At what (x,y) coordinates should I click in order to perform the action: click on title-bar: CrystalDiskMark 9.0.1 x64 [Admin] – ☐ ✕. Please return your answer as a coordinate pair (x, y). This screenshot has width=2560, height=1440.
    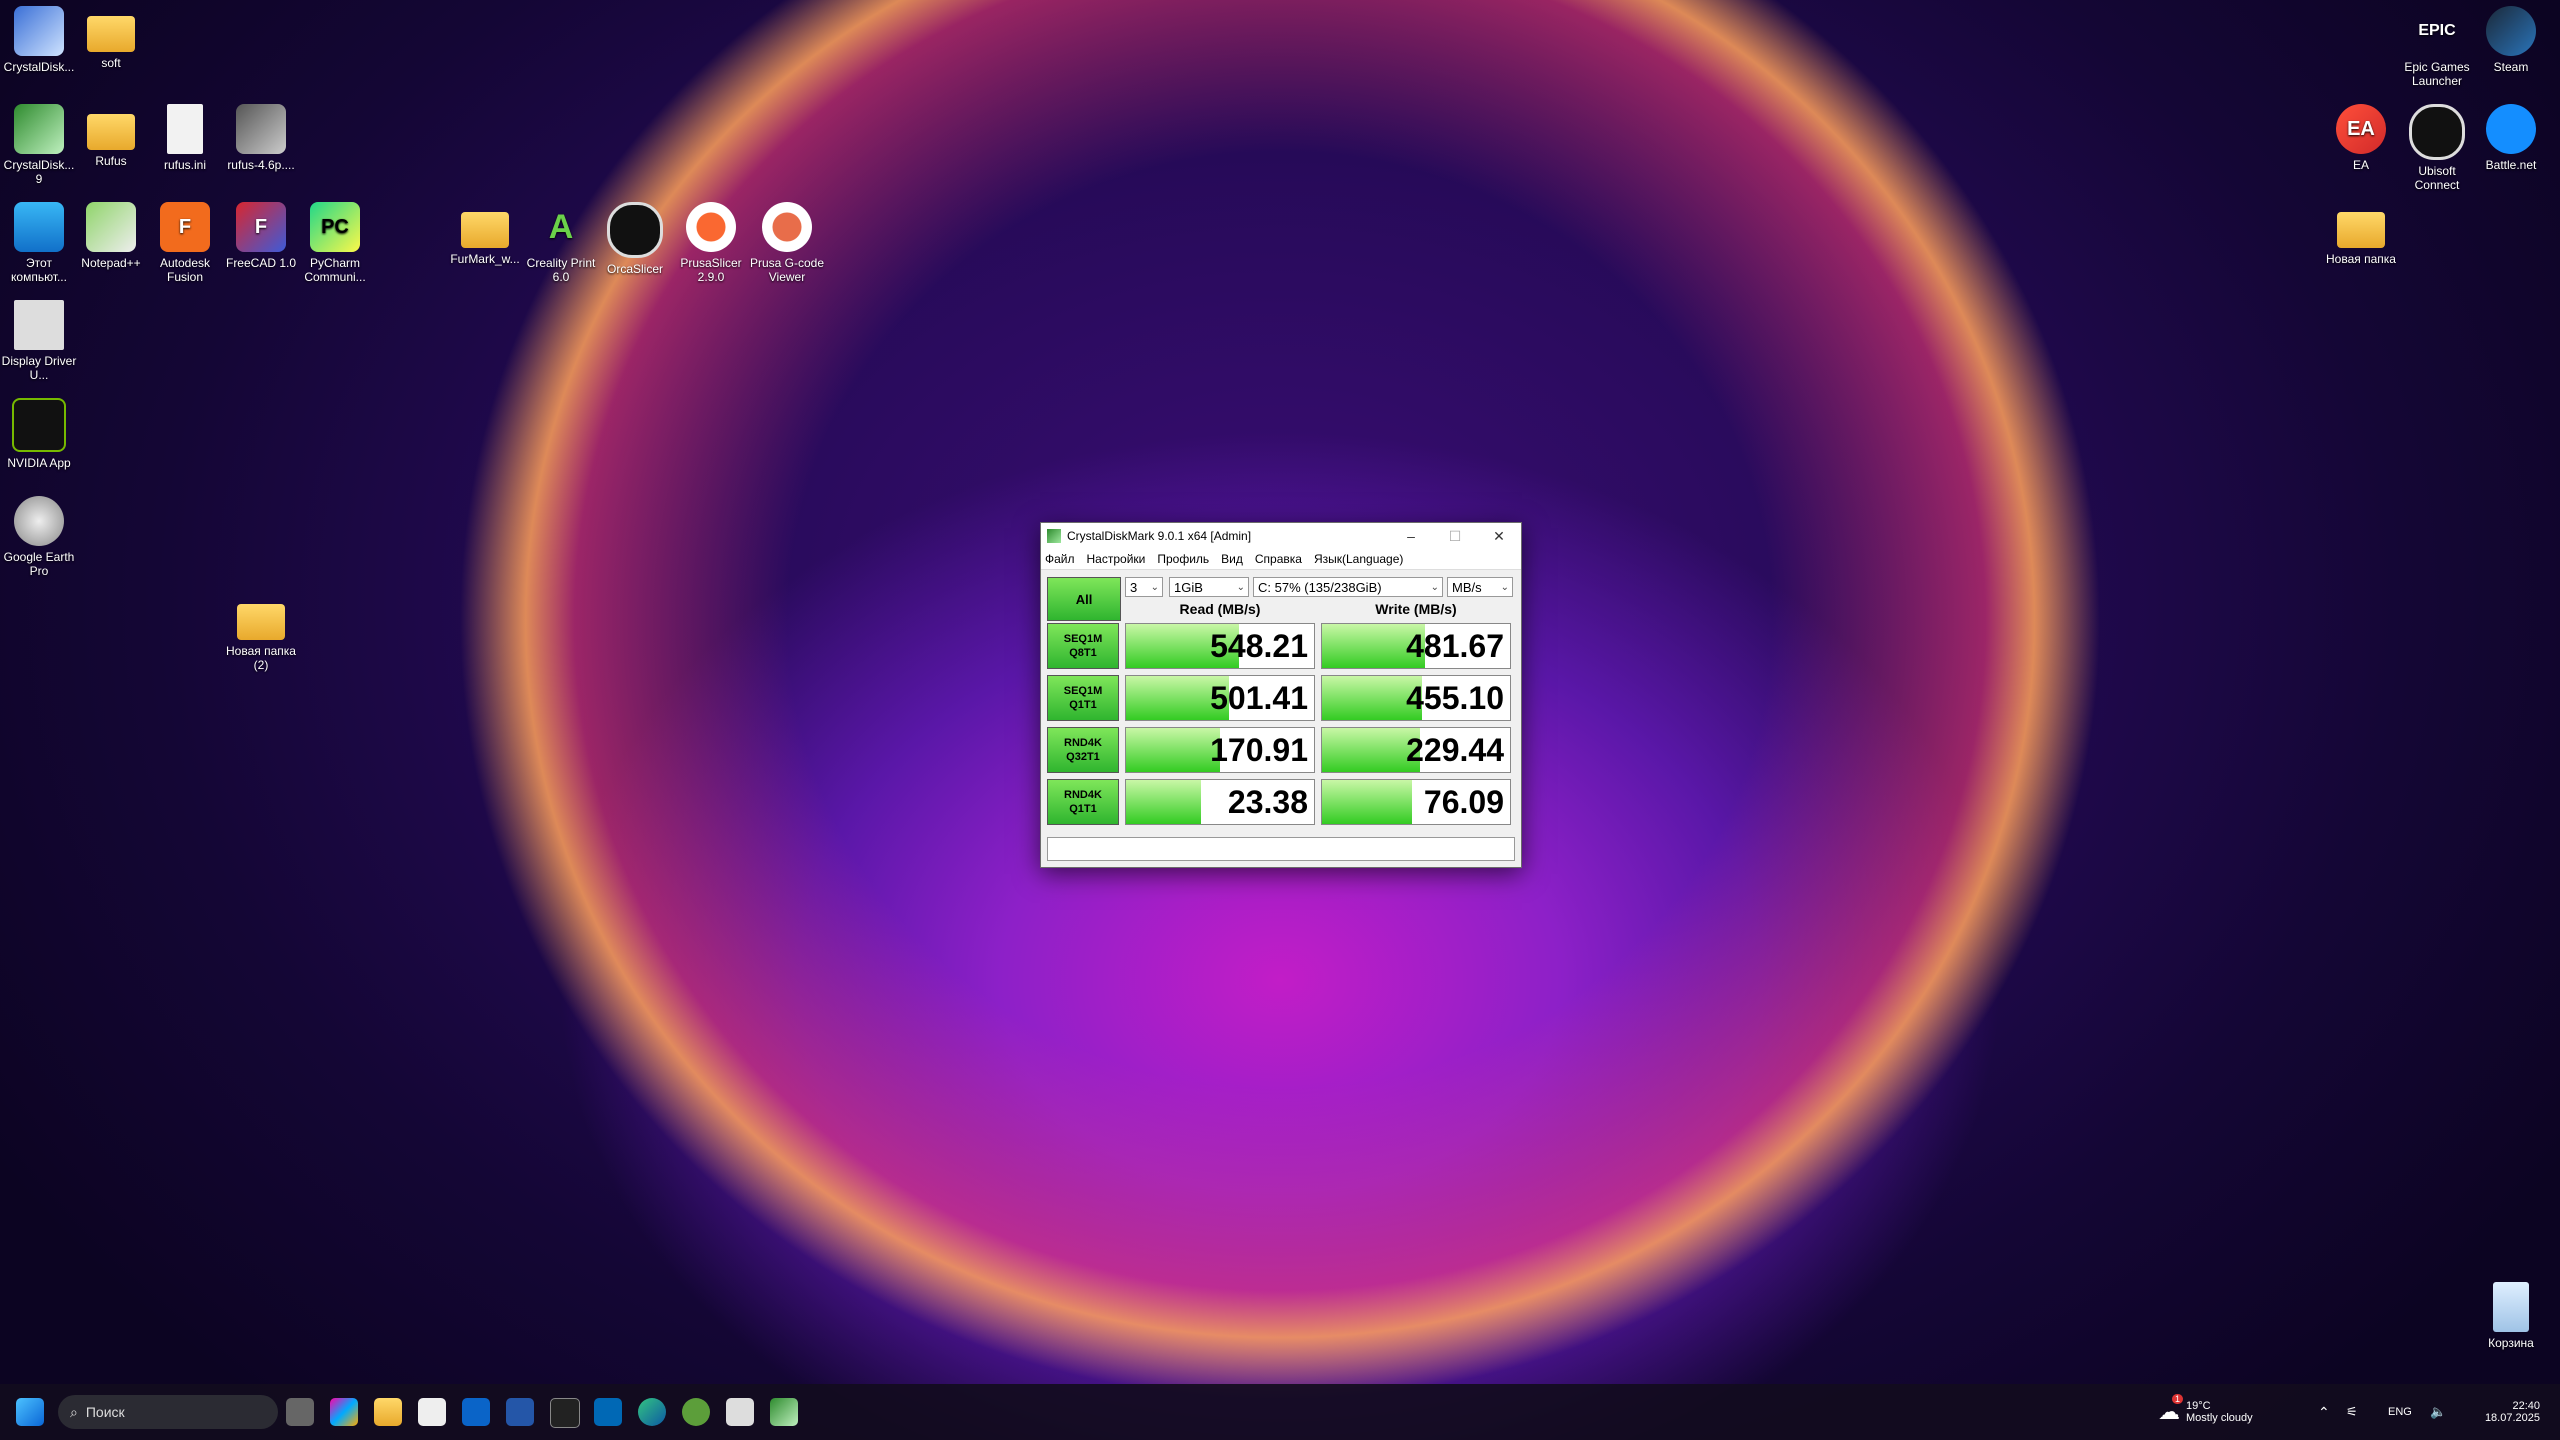
    Looking at the image, I should click on (1281, 536).